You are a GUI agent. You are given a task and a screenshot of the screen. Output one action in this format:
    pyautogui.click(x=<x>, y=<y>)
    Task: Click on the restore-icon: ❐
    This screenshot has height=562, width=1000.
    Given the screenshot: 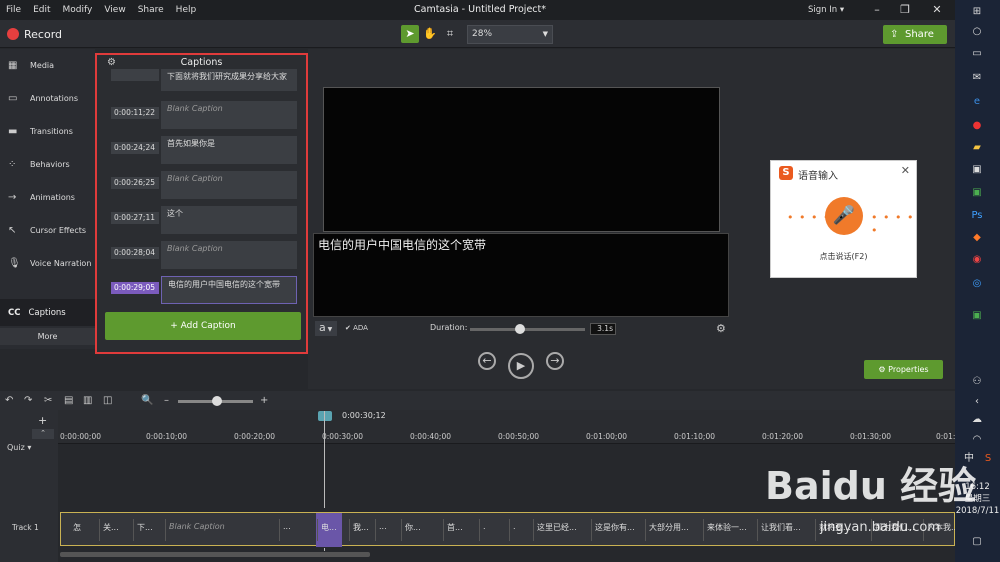 What is the action you would take?
    pyautogui.click(x=905, y=10)
    